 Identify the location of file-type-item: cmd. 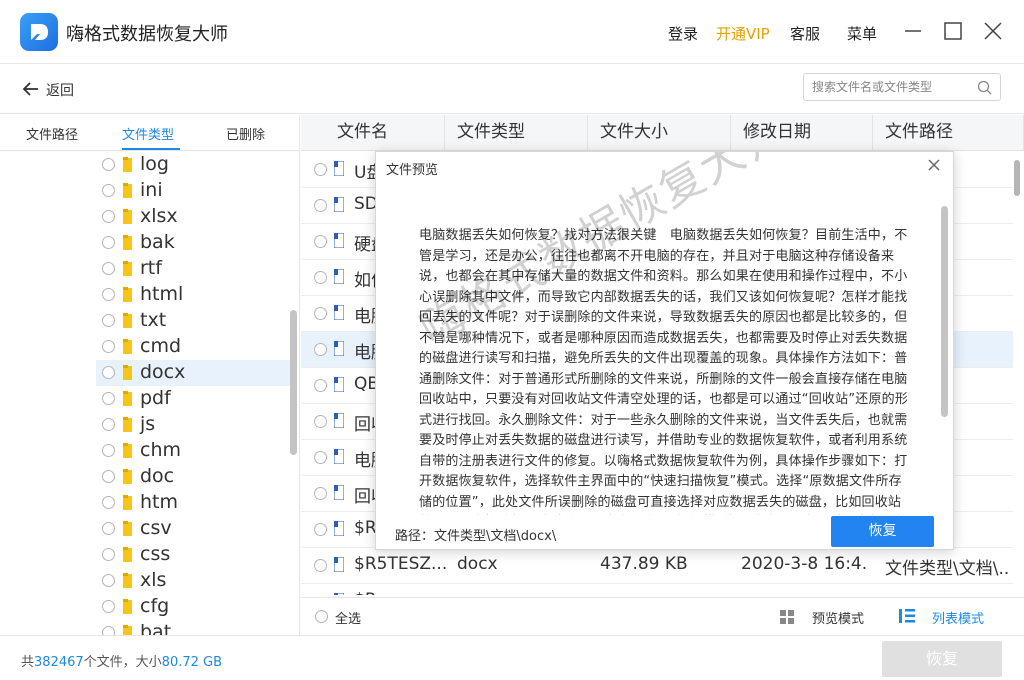
(145, 347).